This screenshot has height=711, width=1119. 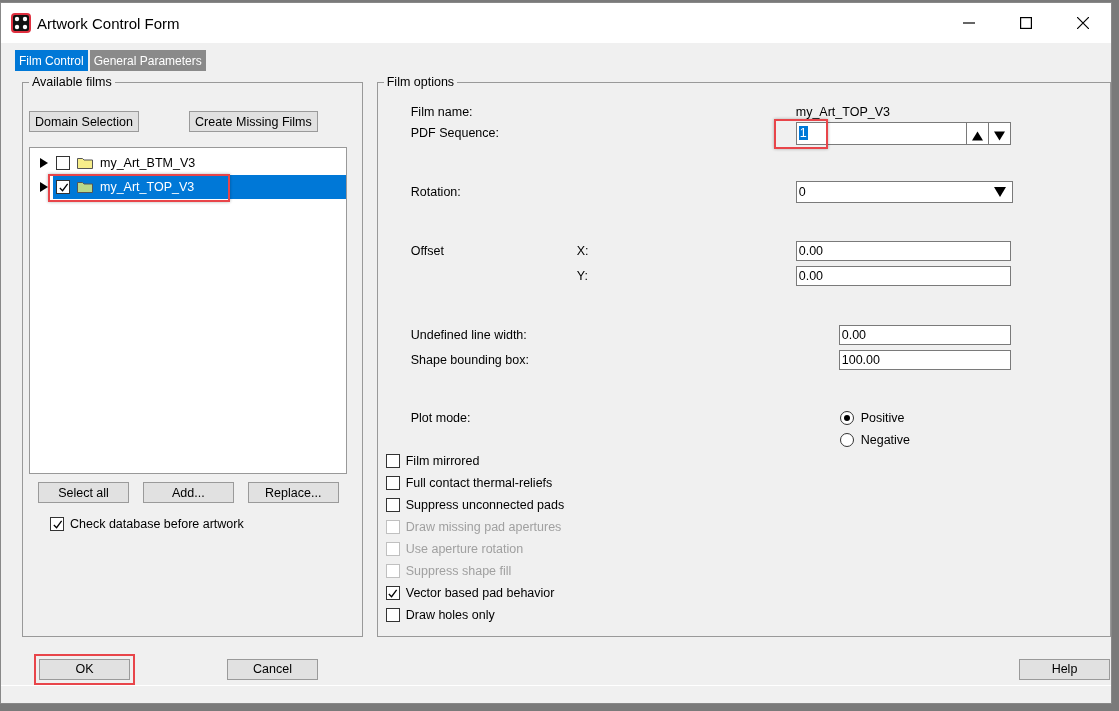 What do you see at coordinates (479, 483) in the screenshot?
I see `checkbox-label: Full contact thermal-reliefs` at bounding box center [479, 483].